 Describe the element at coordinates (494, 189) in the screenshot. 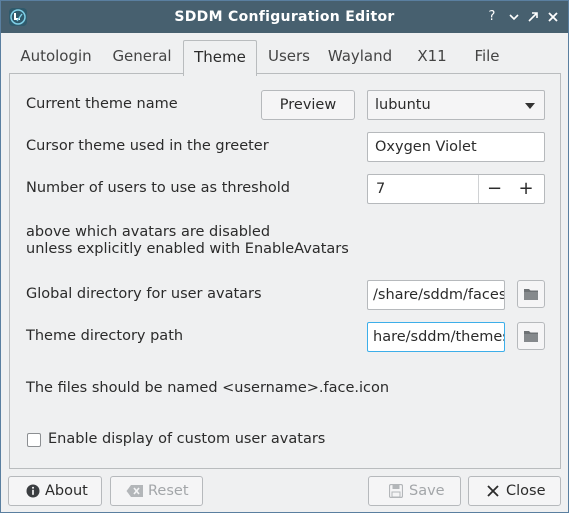

I see `decrement-button: −` at that location.